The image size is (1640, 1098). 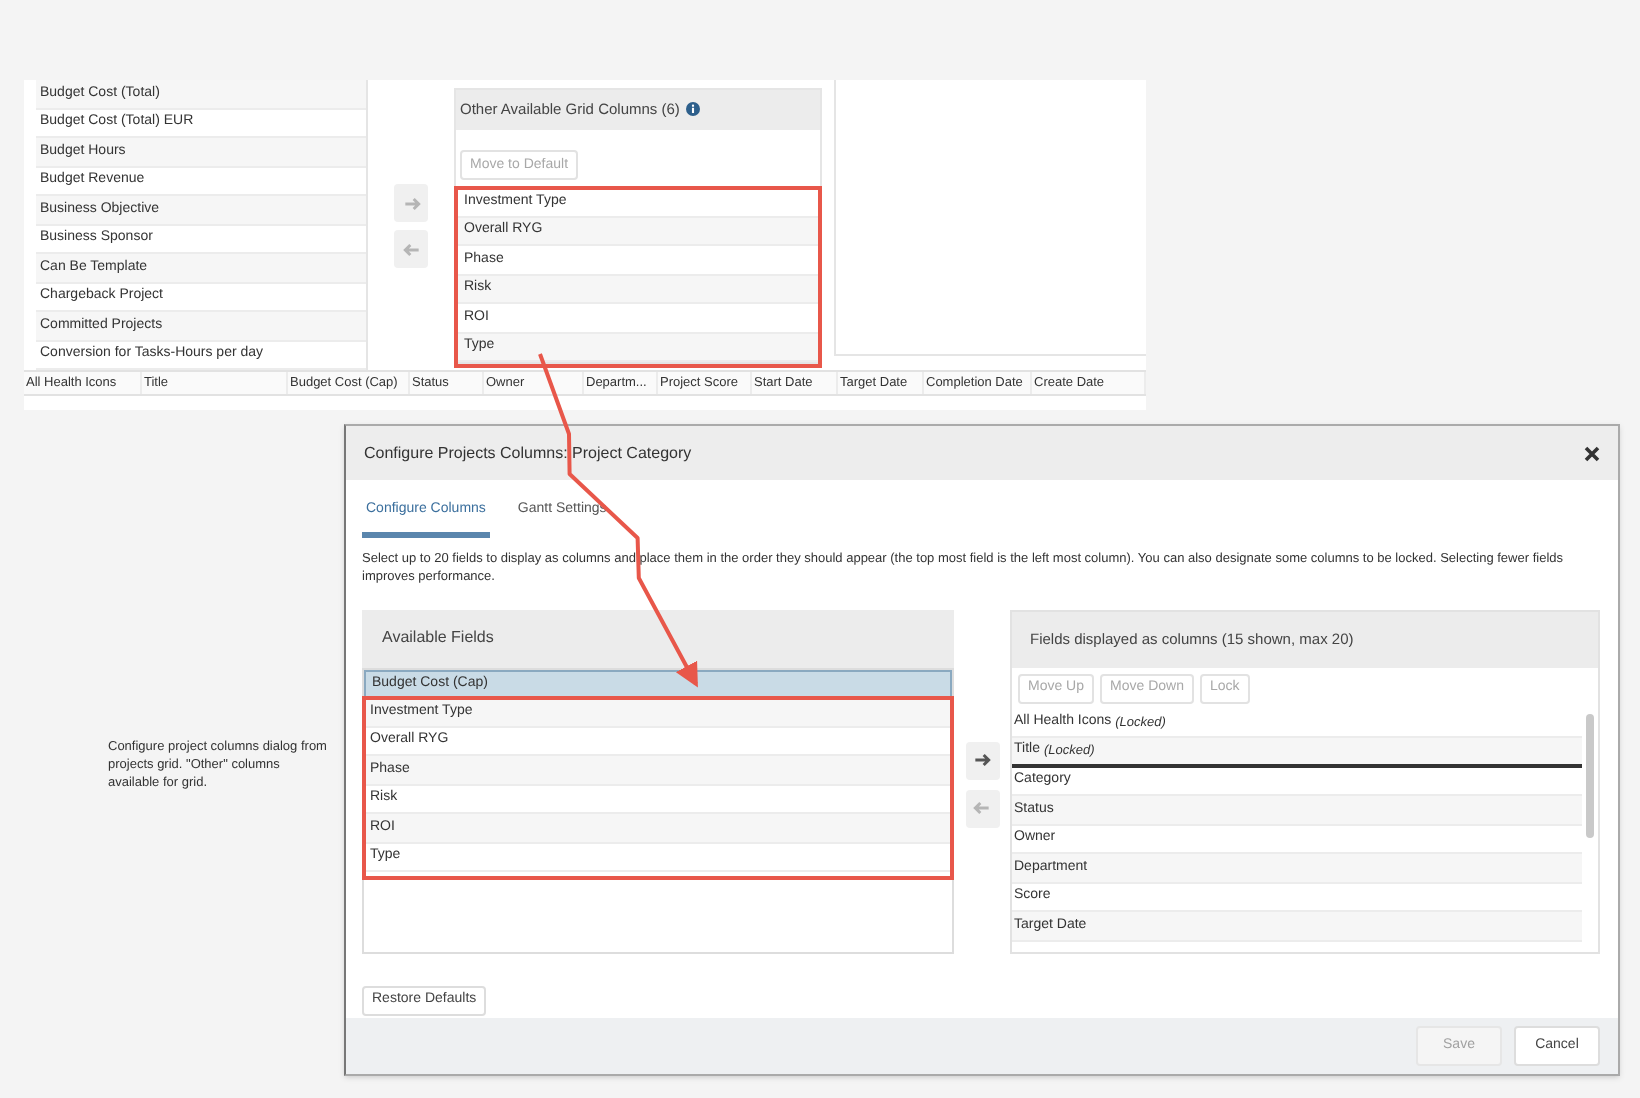 I want to click on info-icon, so click(x=692, y=109).